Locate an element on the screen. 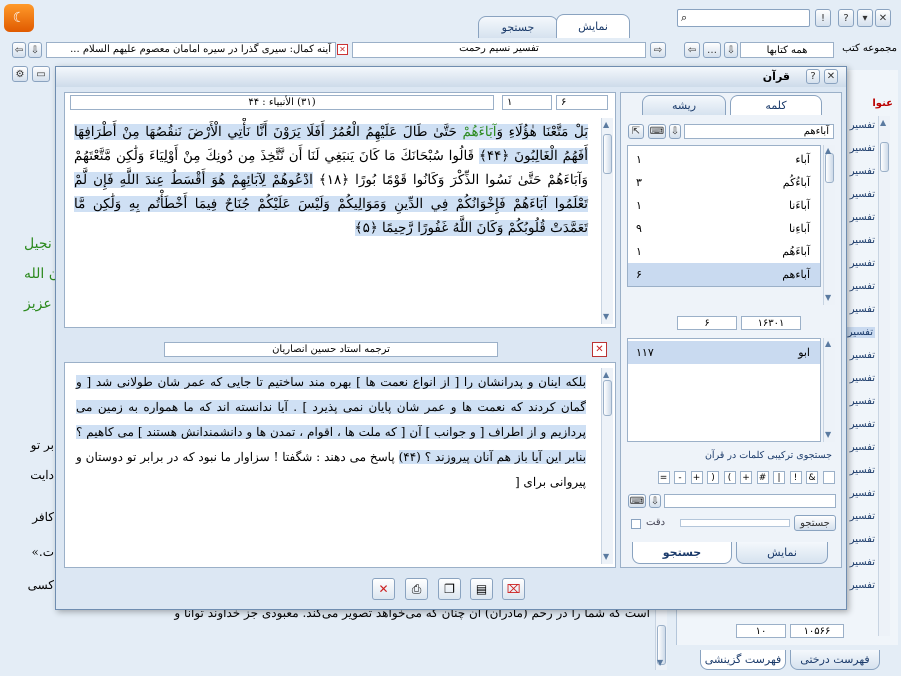  tab-selective-index: فهرست گزینشی is located at coordinates (743, 660).